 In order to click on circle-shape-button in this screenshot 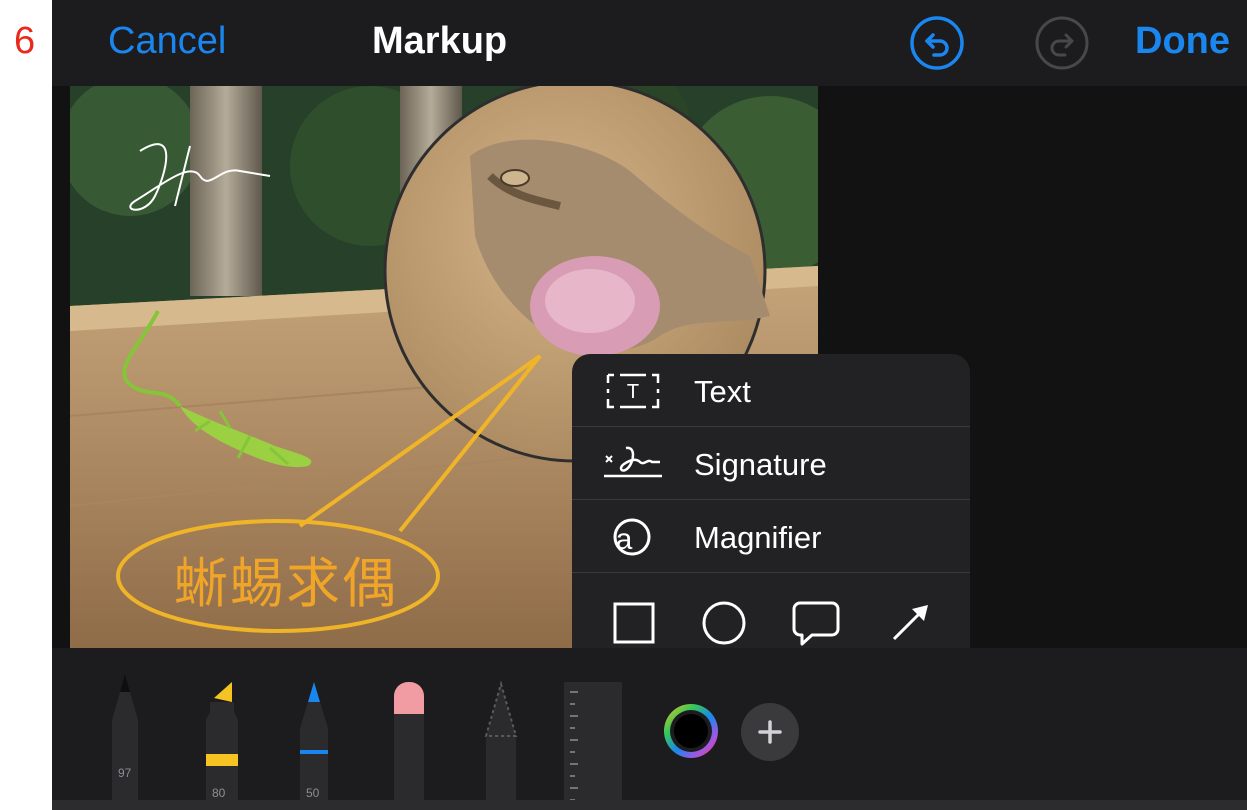, I will do `click(724, 623)`.